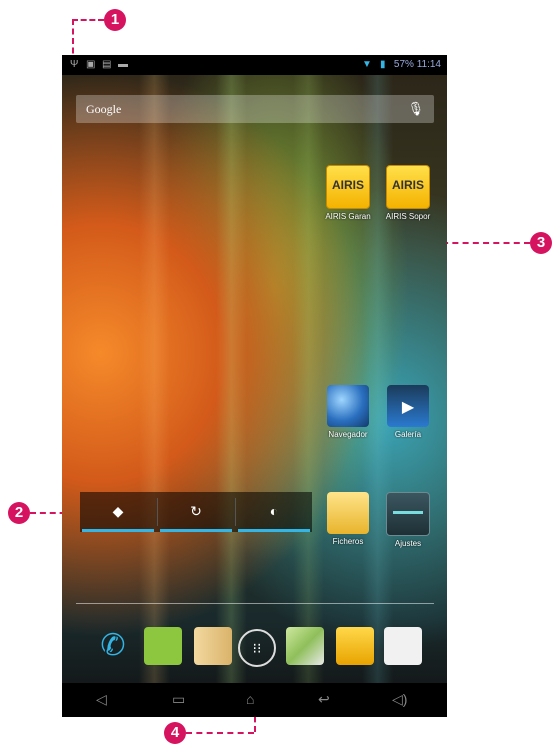 This screenshot has height=747, width=558. I want to click on brightness-icon: ◐, so click(274, 511).